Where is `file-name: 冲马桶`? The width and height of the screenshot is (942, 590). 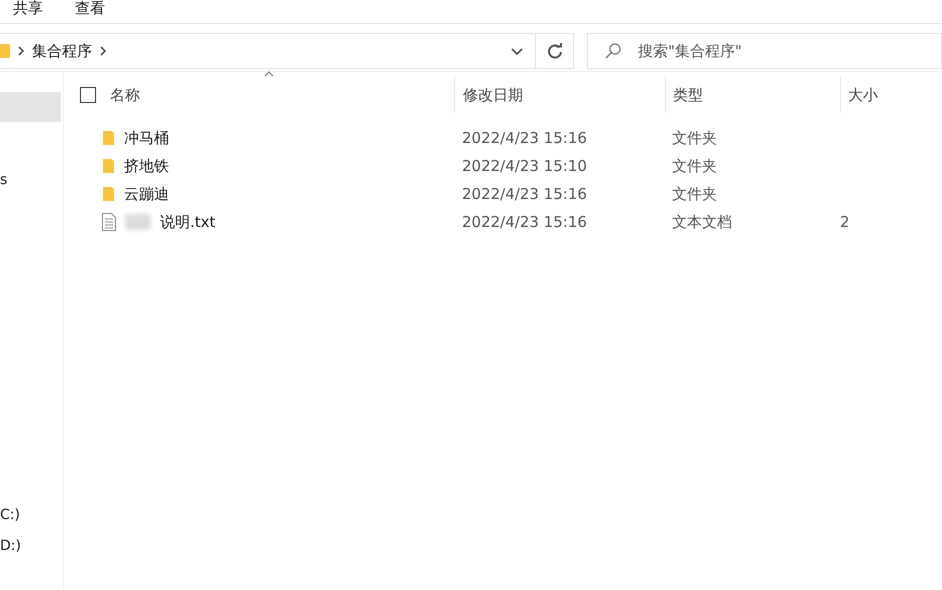 file-name: 冲马桶 is located at coordinates (146, 138).